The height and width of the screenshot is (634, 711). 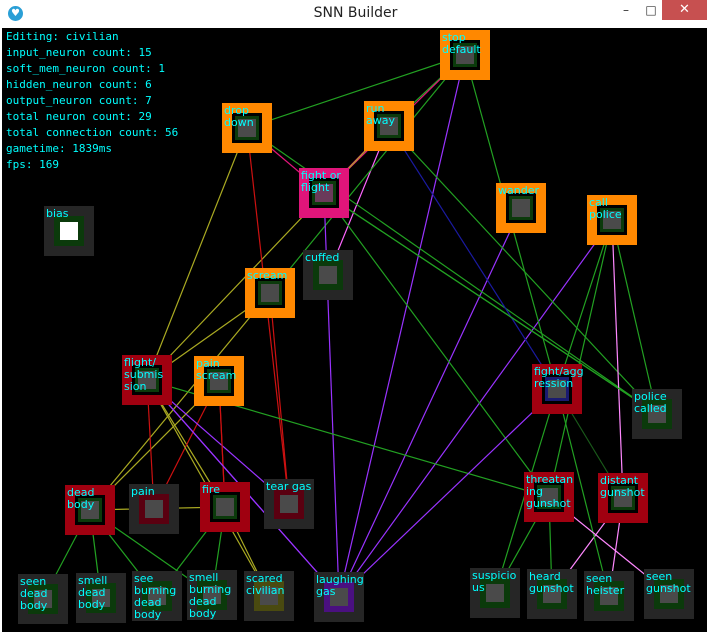 I want to click on neuron-label: dead body, so click(x=81, y=498).